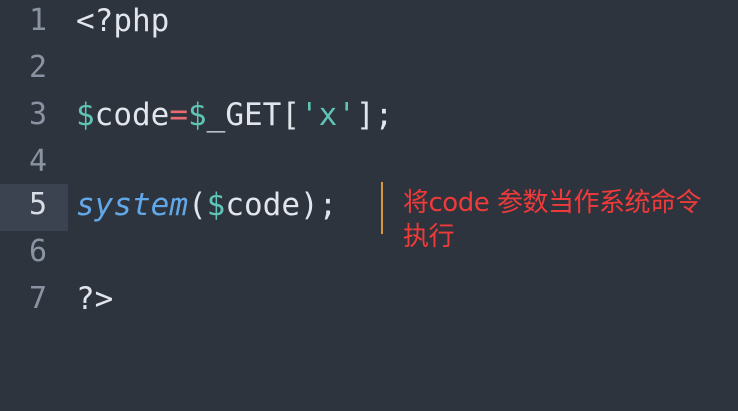  What do you see at coordinates (123, 21) in the screenshot?
I see `php-open-tag: <?php` at bounding box center [123, 21].